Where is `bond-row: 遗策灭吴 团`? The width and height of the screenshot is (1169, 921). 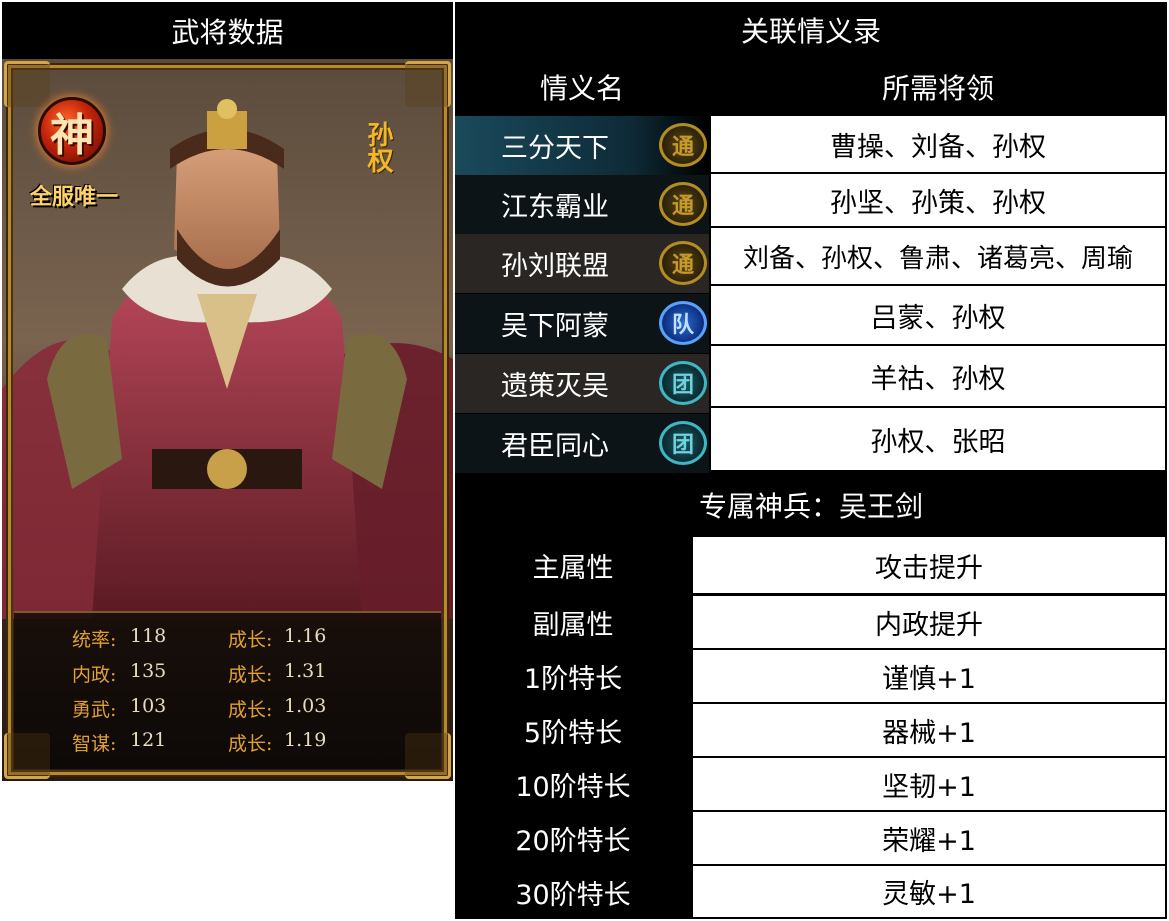 bond-row: 遗策灭吴 团 is located at coordinates (582, 383).